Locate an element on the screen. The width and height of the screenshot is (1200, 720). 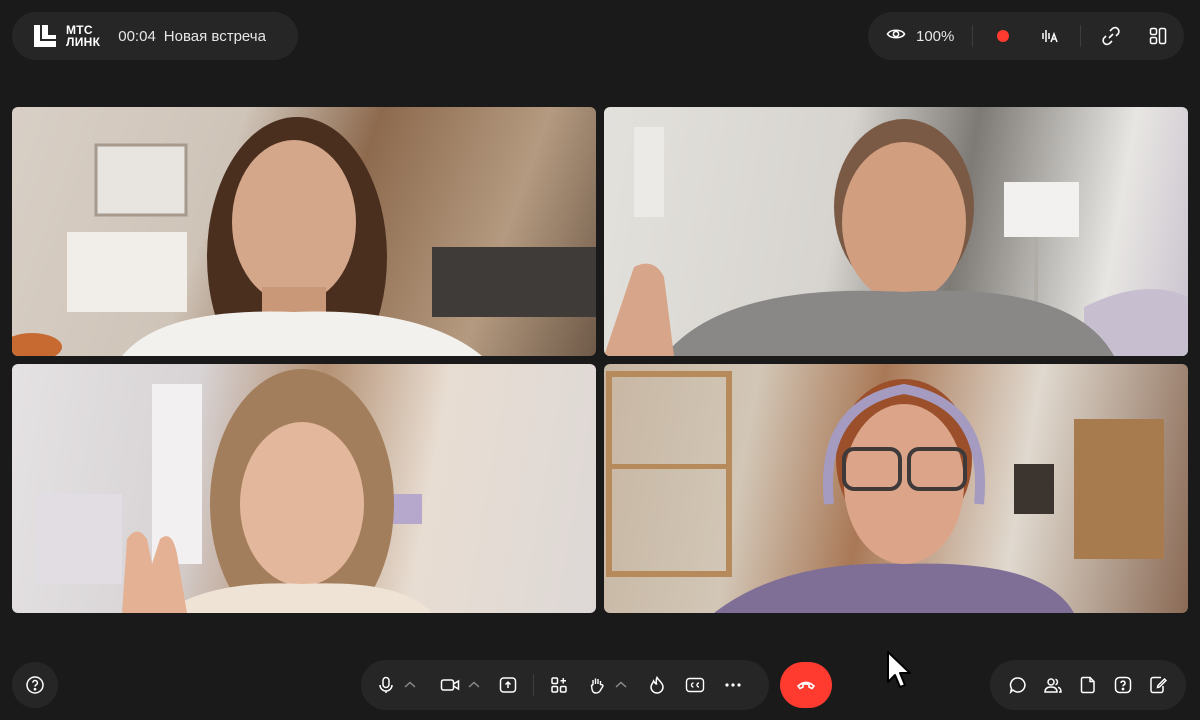
share-screen-button is located at coordinates (508, 685).